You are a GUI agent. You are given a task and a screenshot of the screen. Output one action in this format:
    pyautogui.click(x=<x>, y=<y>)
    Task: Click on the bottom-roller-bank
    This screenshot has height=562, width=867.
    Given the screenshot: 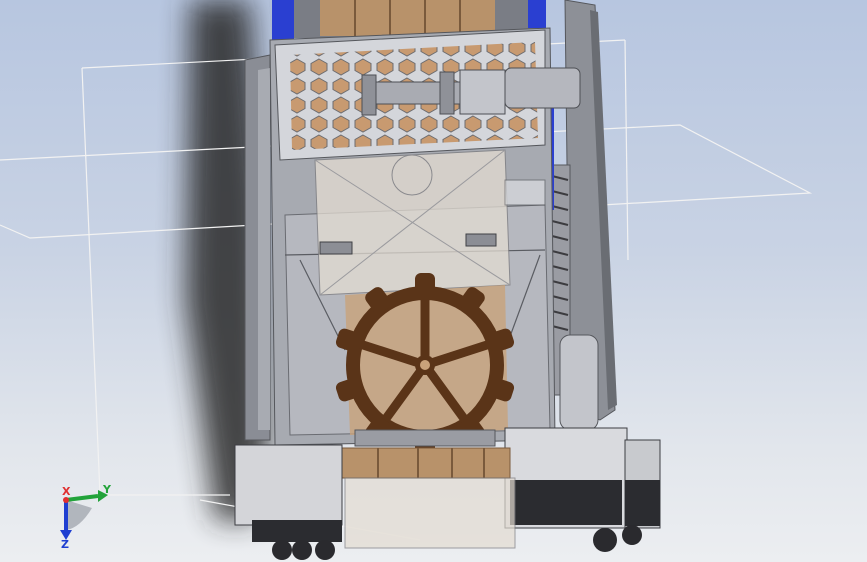 What is the action you would take?
    pyautogui.click(x=427, y=489)
    